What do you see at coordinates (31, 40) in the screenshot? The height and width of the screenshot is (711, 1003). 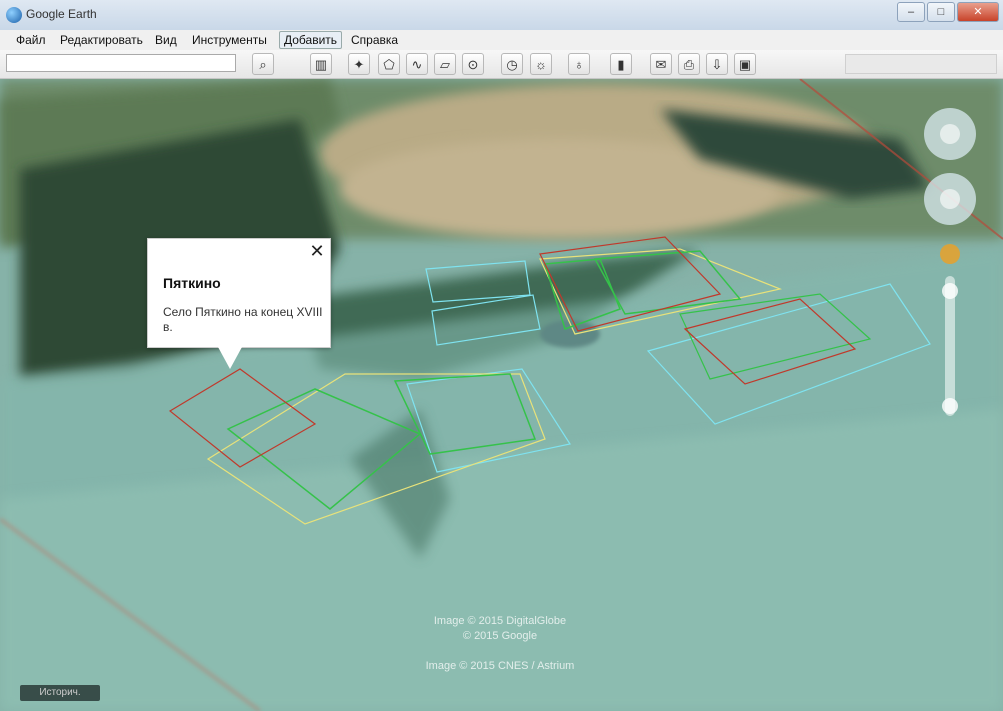 I see `menu-file: Файл` at bounding box center [31, 40].